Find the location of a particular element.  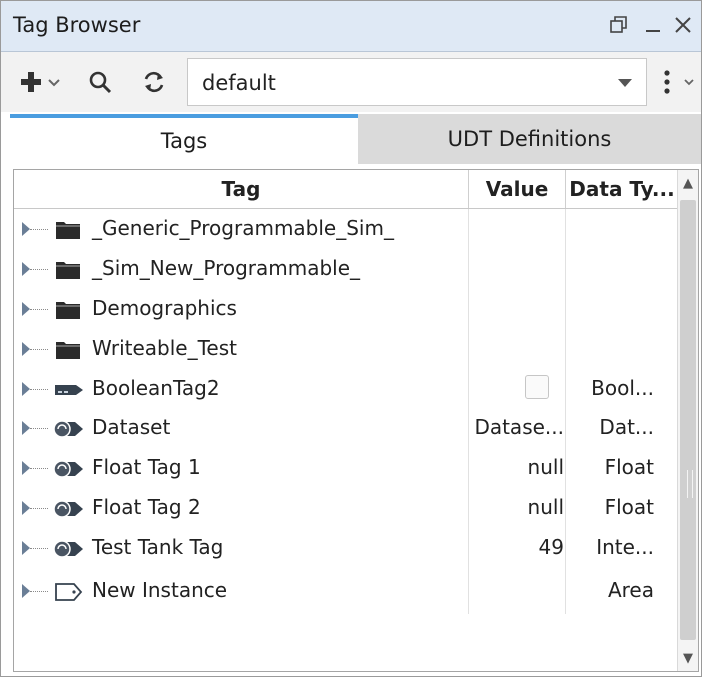

scrollbar-thumb is located at coordinates (688, 420).